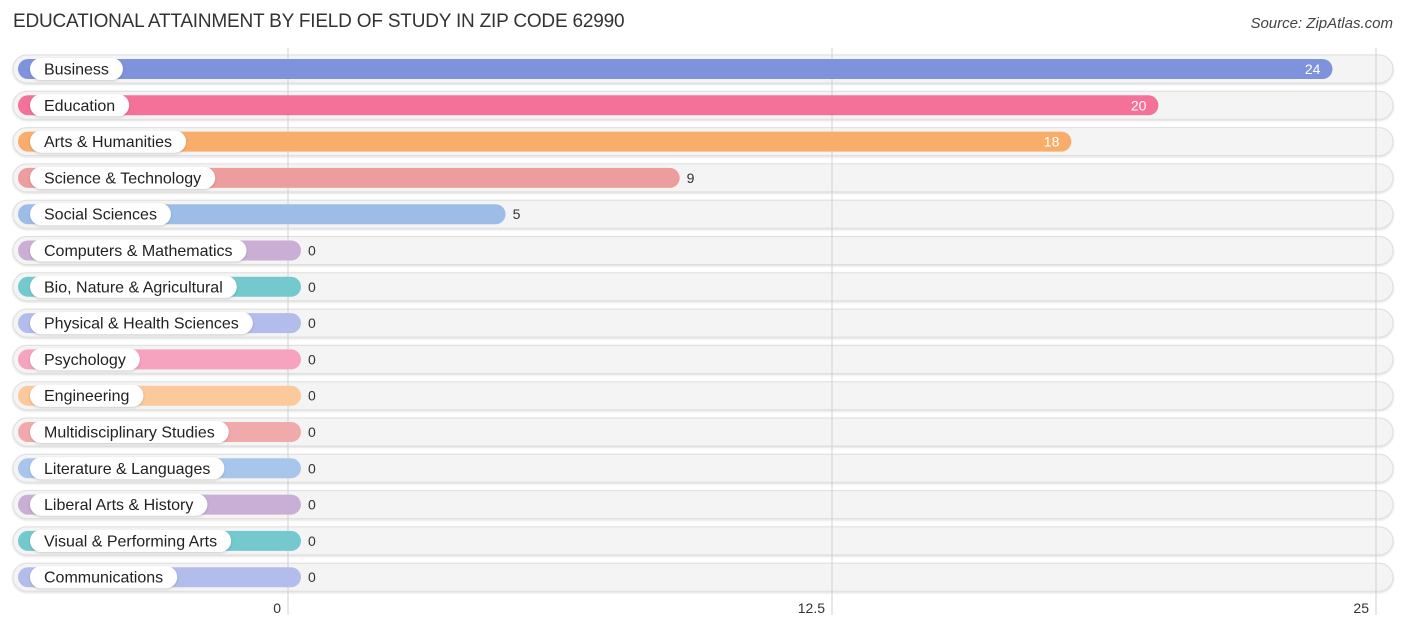 The height and width of the screenshot is (631, 1406). I want to click on category-label: Liberal Arts & History, so click(118, 505).